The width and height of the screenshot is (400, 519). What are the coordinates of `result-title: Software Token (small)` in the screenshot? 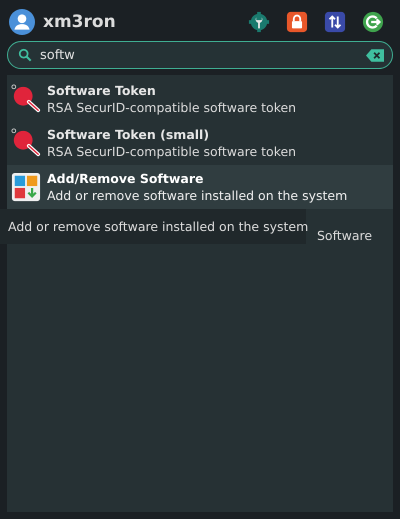 It's located at (128, 134).